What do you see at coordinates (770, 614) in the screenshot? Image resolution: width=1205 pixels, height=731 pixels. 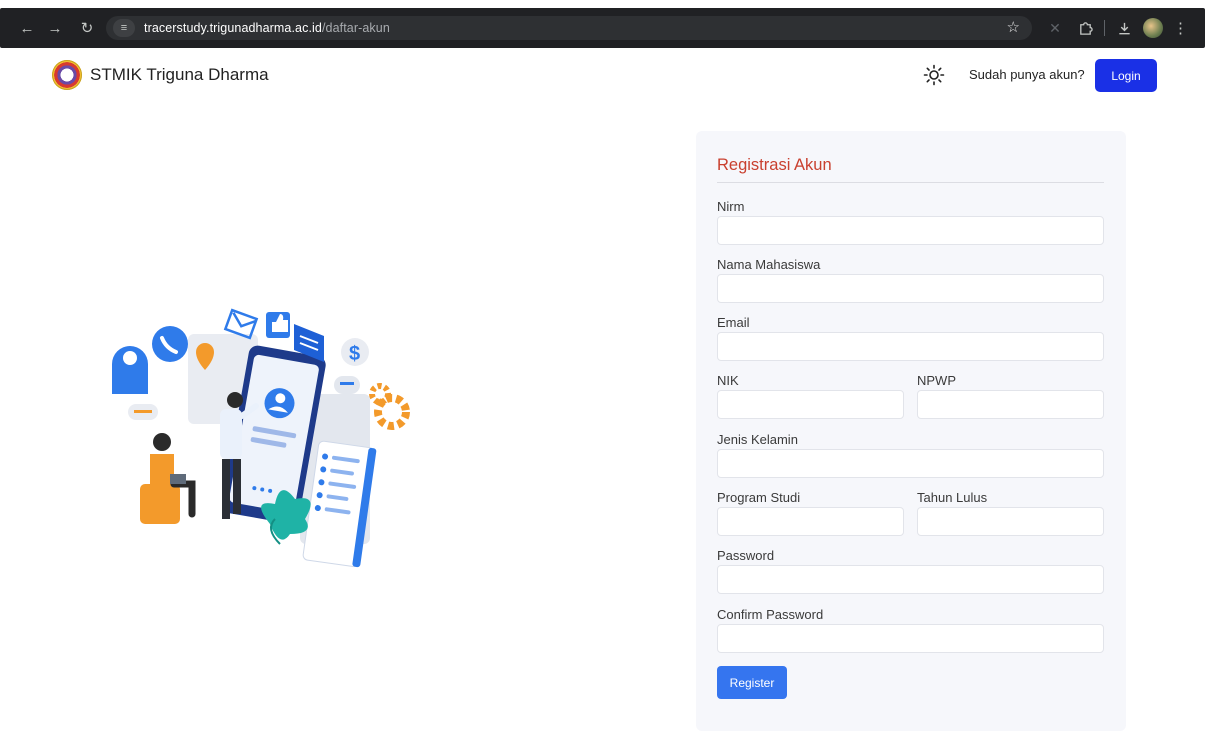 I see `confirm-password-label: Confirm Password` at bounding box center [770, 614].